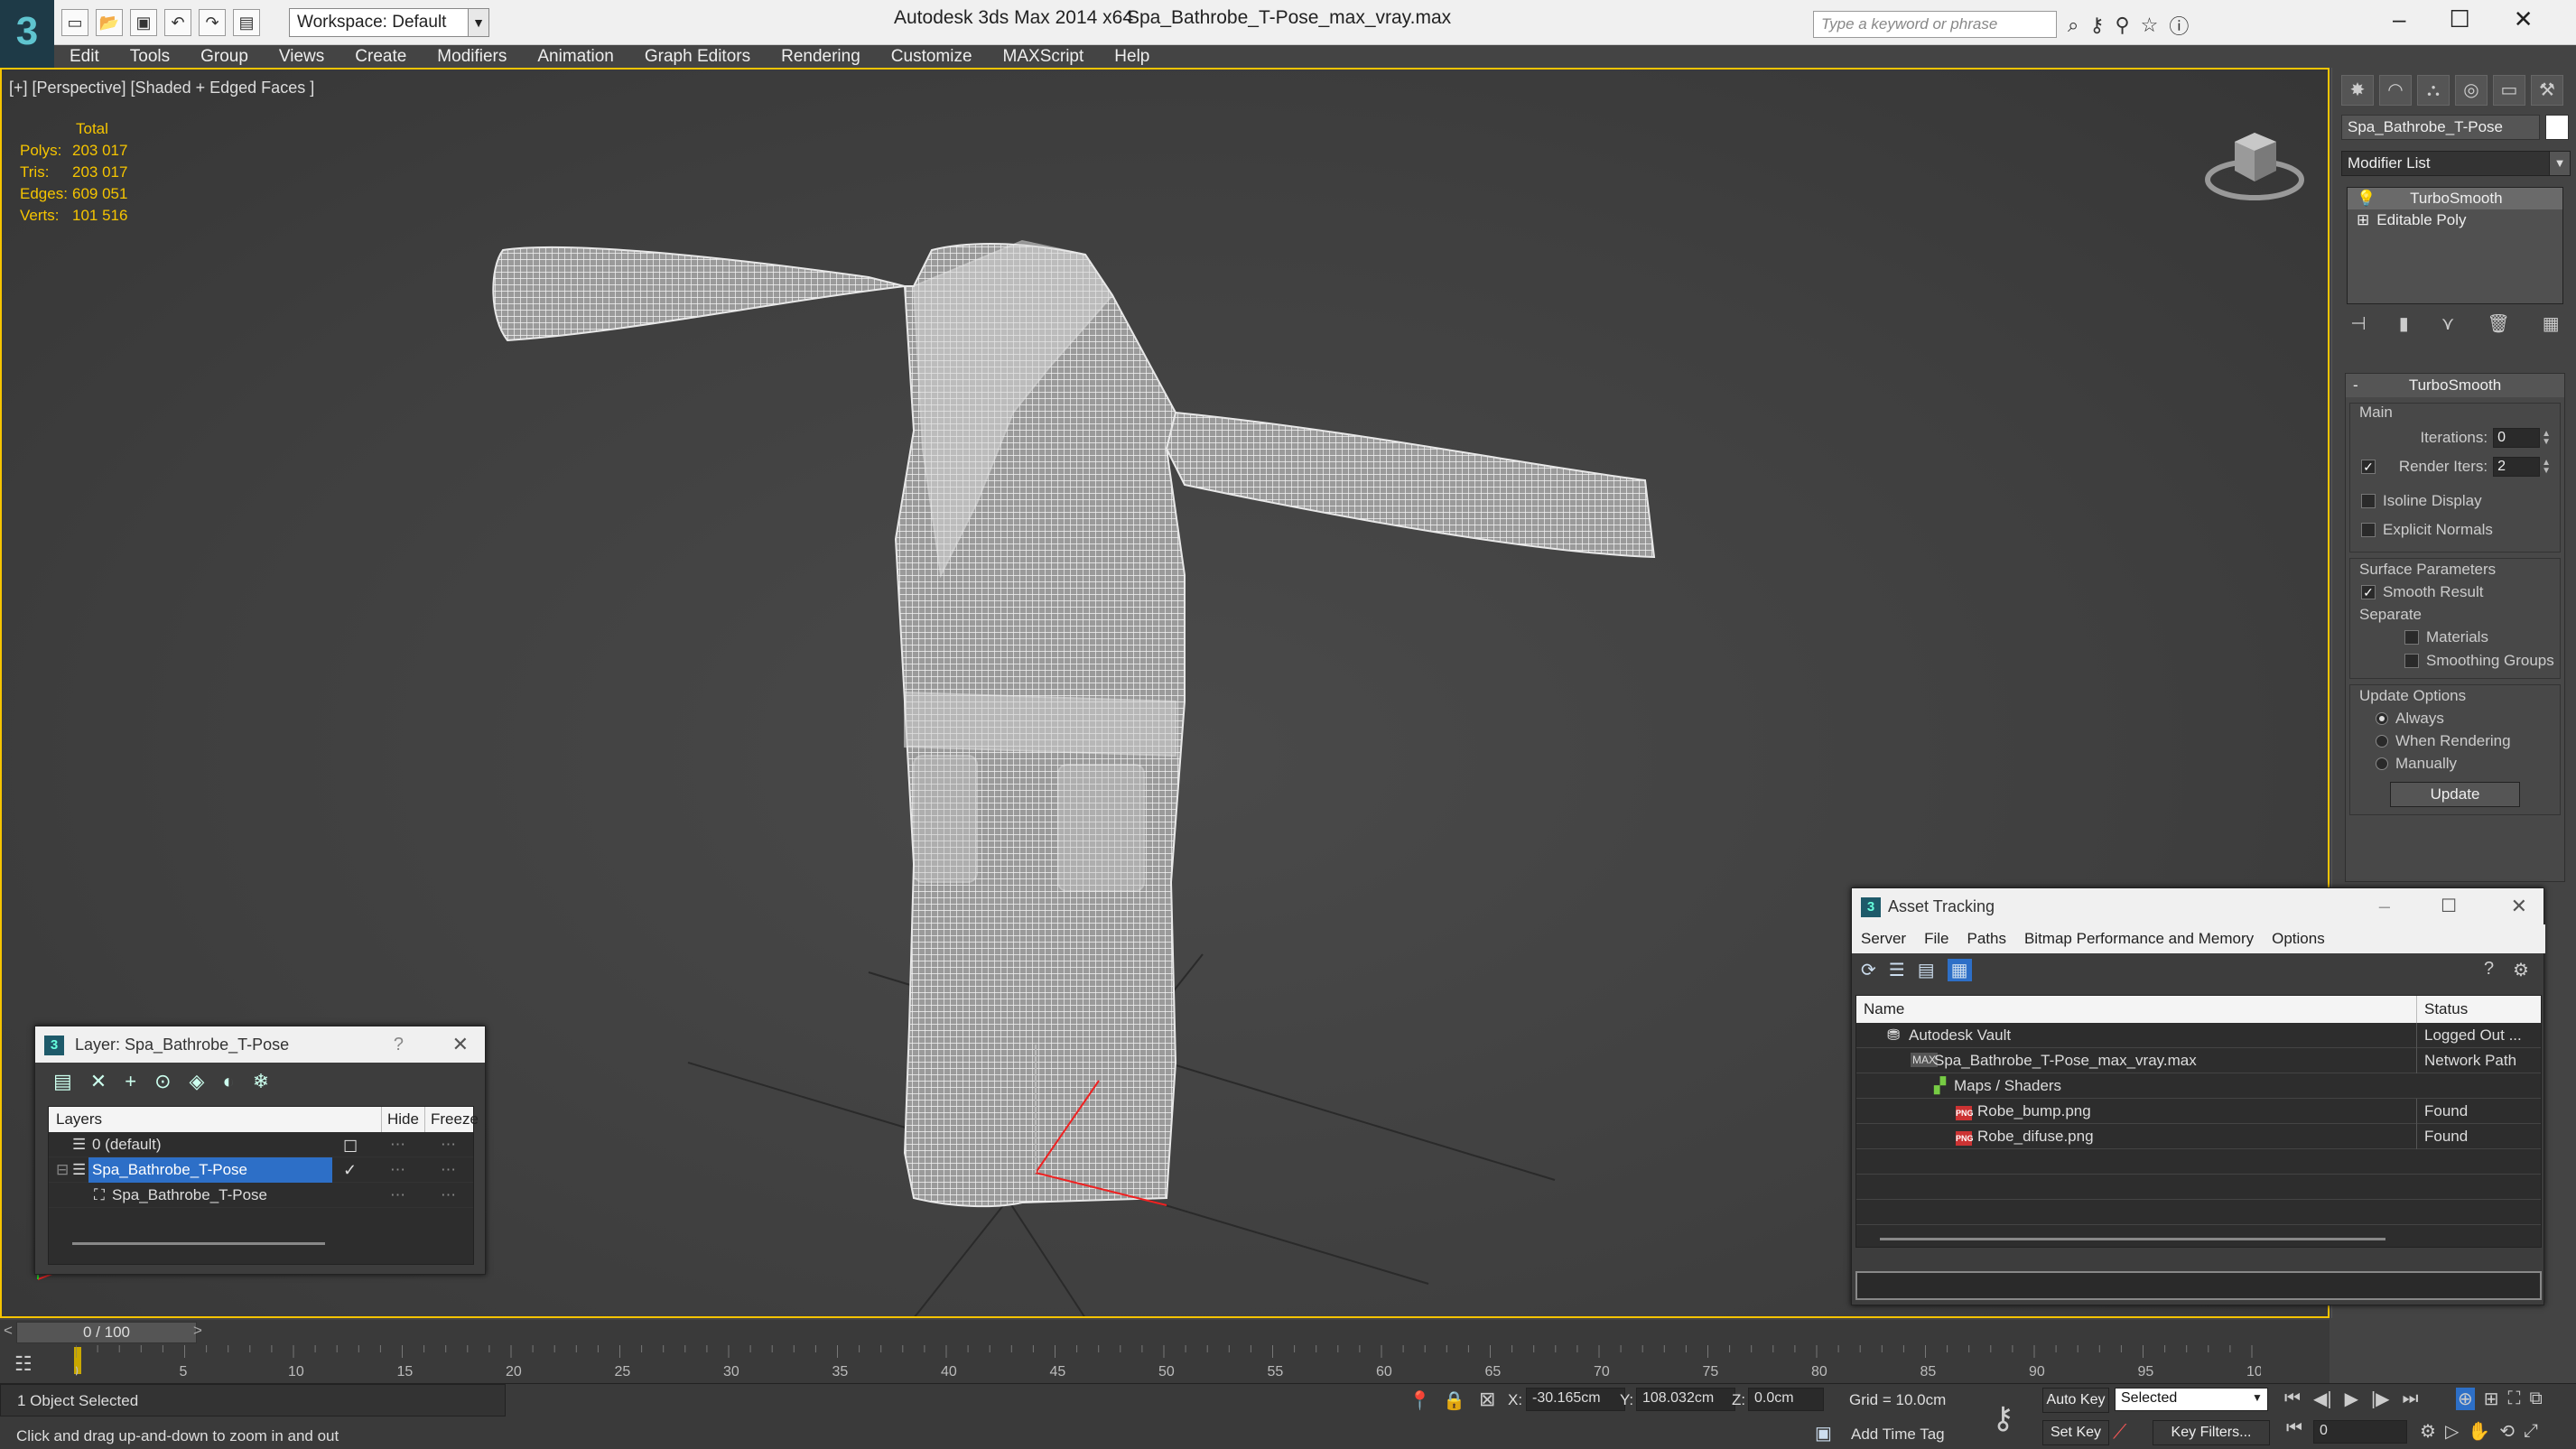 The height and width of the screenshot is (1449, 2576). Describe the element at coordinates (575, 56) in the screenshot. I see `menu-animation: Animation` at that location.